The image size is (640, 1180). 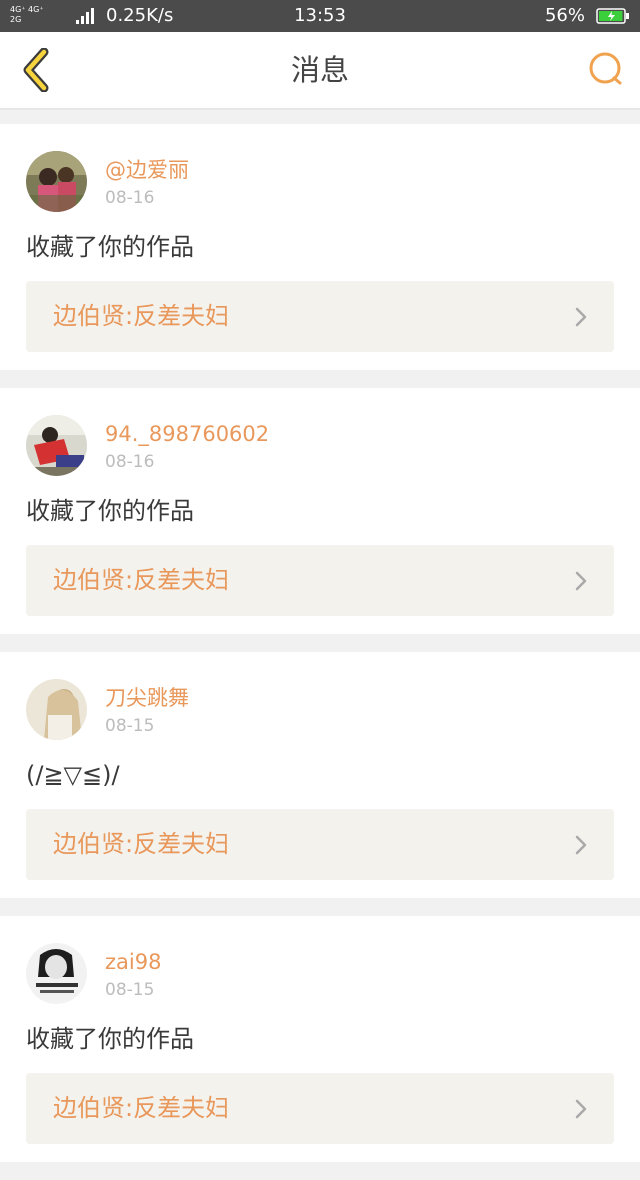 I want to click on search-icon, so click(x=605, y=68).